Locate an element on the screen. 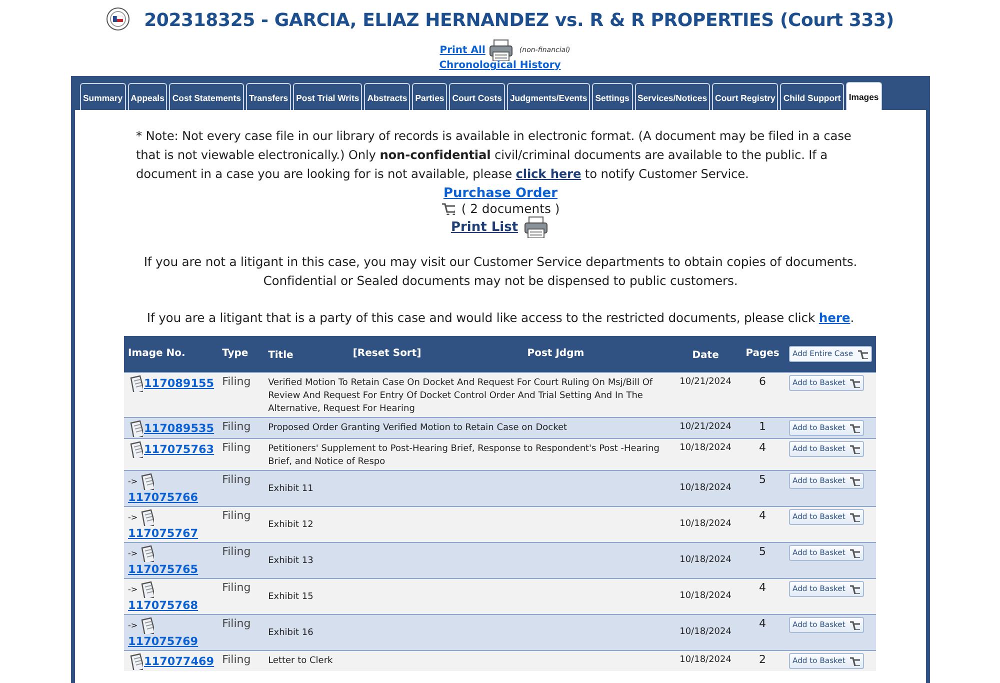  pages-cell: 2 is located at coordinates (762, 659).